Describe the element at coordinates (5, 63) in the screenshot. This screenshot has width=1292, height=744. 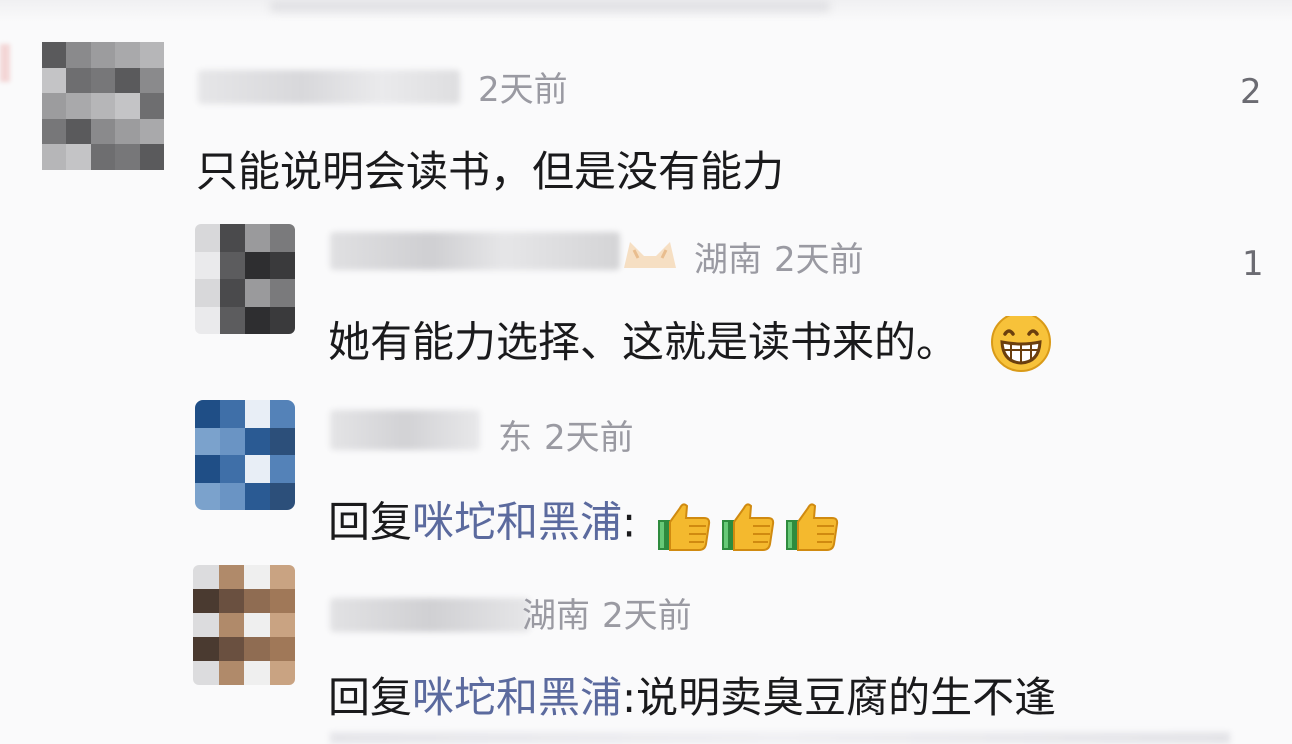
I see `left-edge-marker` at that location.